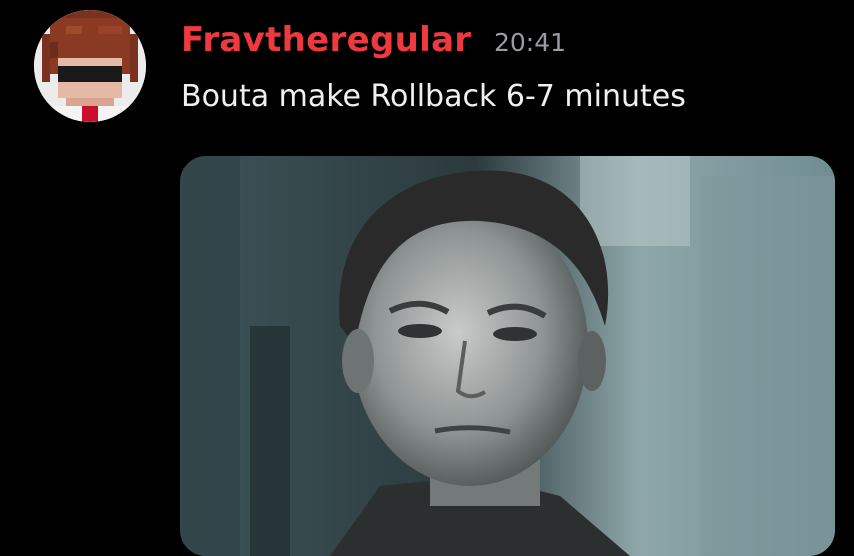  I want to click on message-timestamp: 20:41, so click(530, 42).